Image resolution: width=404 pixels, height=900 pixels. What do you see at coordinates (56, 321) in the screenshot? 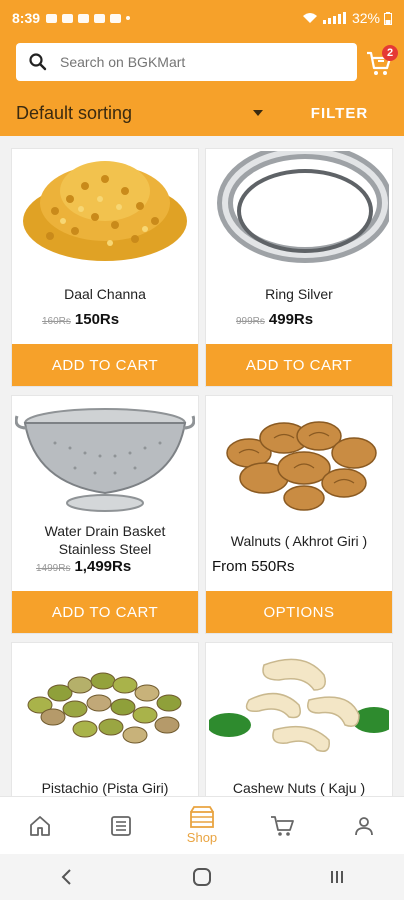
I see `old-price: 160Rs` at bounding box center [56, 321].